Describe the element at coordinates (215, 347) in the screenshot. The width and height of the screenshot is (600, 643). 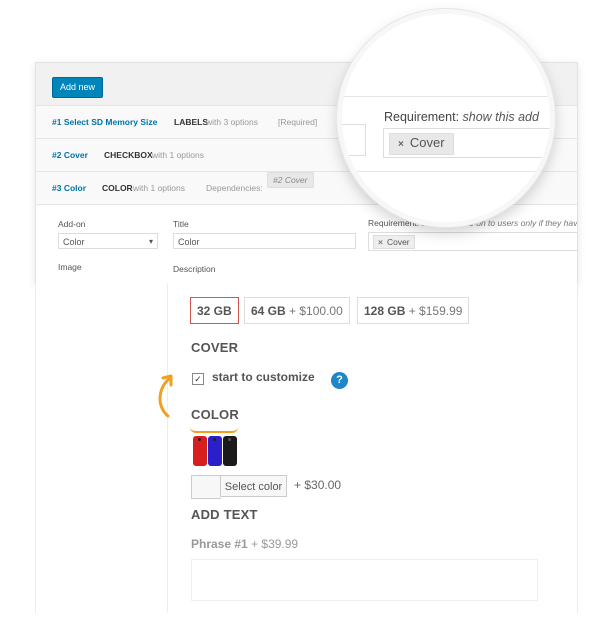
I see `cover-heading: COVER` at that location.